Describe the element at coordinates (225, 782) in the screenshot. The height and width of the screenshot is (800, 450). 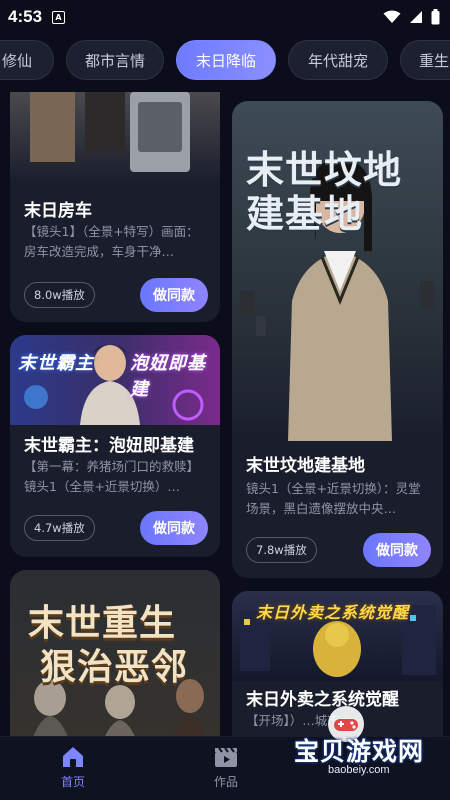
I see `nav-label: 作品` at that location.